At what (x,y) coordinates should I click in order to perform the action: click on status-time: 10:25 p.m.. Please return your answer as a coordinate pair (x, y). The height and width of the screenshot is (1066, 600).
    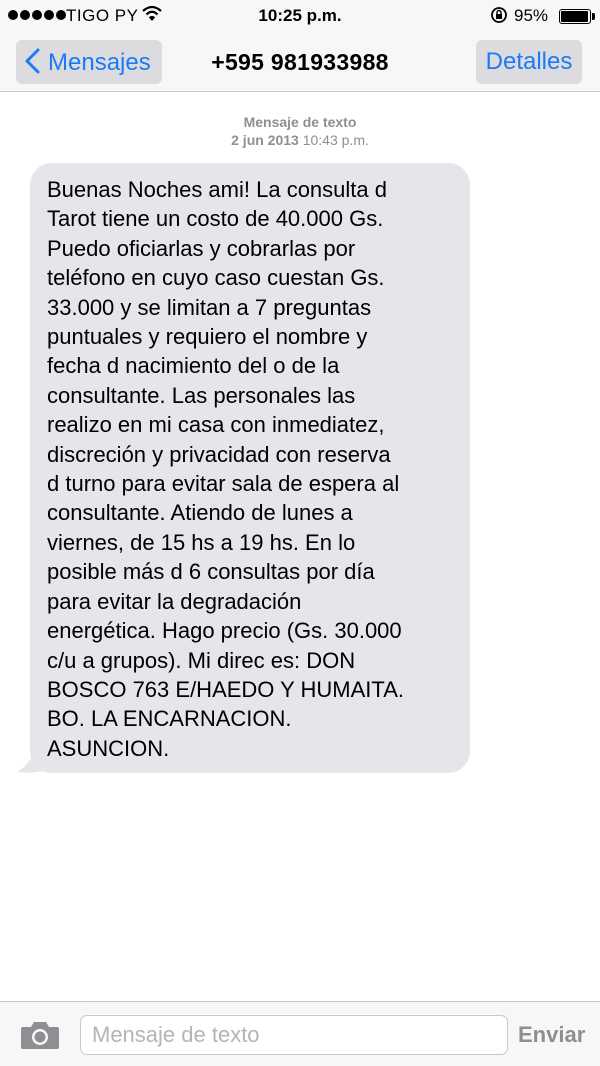
    Looking at the image, I should click on (300, 15).